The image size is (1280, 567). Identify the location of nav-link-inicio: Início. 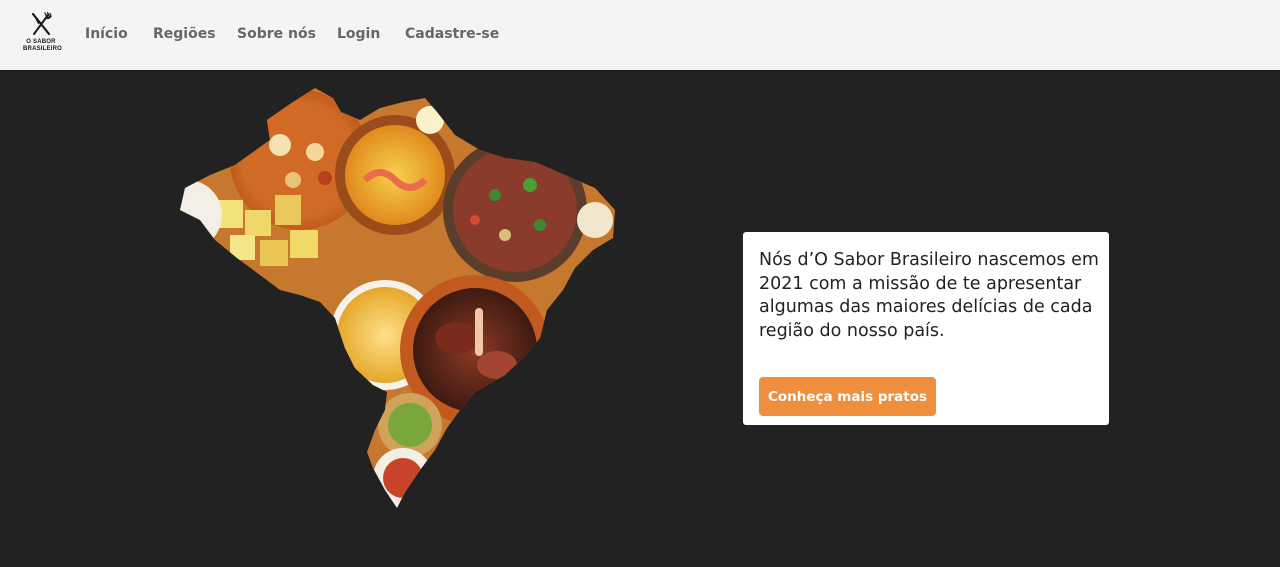
(106, 34).